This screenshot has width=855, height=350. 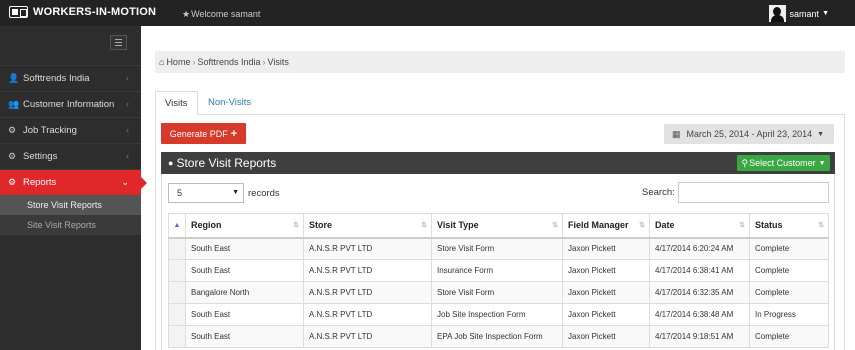 What do you see at coordinates (178, 62) in the screenshot?
I see `breadcrumb-home: Home` at bounding box center [178, 62].